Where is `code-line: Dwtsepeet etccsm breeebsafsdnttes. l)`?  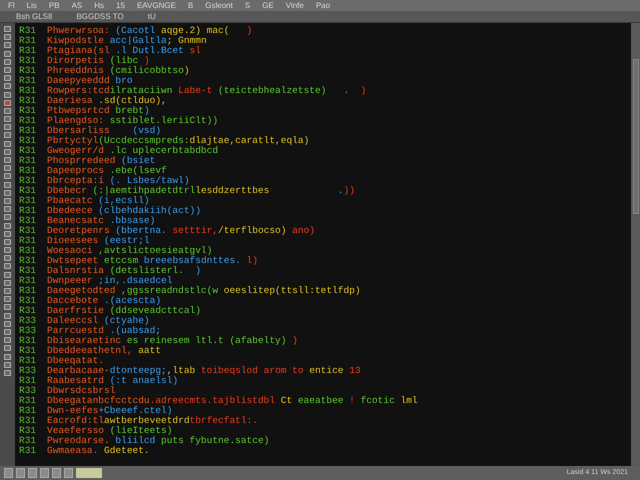 code-line: Dwtsepeet etccsm breeebsafsdnttes. l) is located at coordinates (152, 261).